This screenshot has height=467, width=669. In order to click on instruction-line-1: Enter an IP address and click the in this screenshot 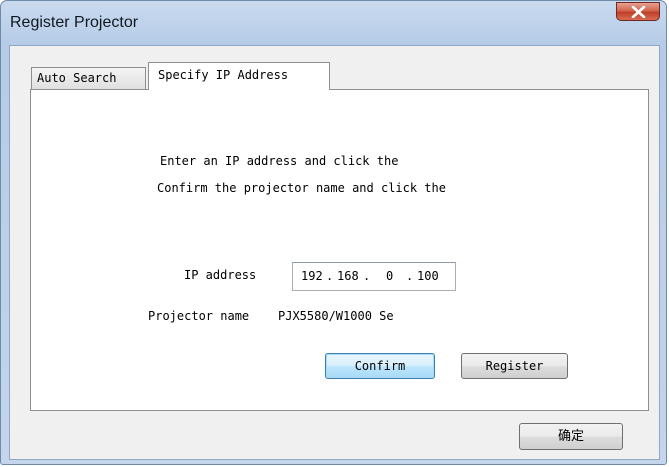, I will do `click(279, 161)`.